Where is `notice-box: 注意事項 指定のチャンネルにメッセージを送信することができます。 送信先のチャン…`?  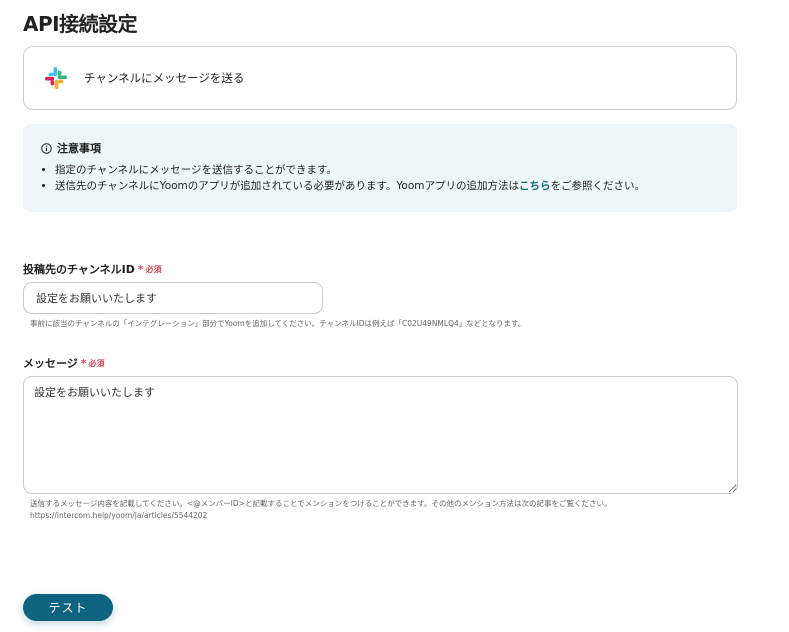
notice-box: 注意事項 指定のチャンネルにメッセージを送信することができます。 送信先のチャン… is located at coordinates (380, 168).